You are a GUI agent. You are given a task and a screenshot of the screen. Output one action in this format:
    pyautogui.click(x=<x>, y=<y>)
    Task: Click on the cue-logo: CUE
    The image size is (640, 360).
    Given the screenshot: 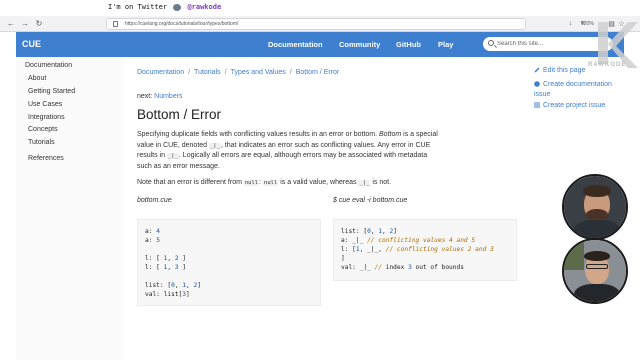 What is the action you would take?
    pyautogui.click(x=31, y=44)
    